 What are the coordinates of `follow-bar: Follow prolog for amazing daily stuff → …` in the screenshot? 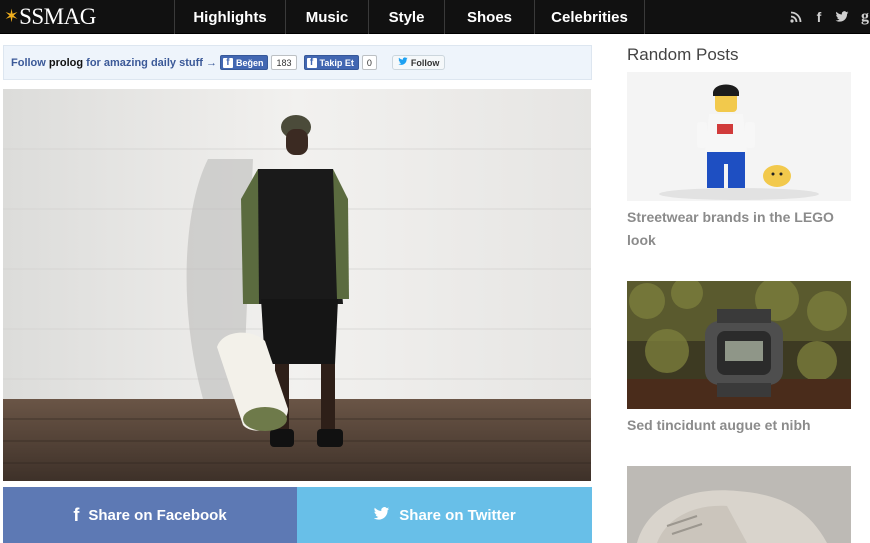 It's located at (297, 62).